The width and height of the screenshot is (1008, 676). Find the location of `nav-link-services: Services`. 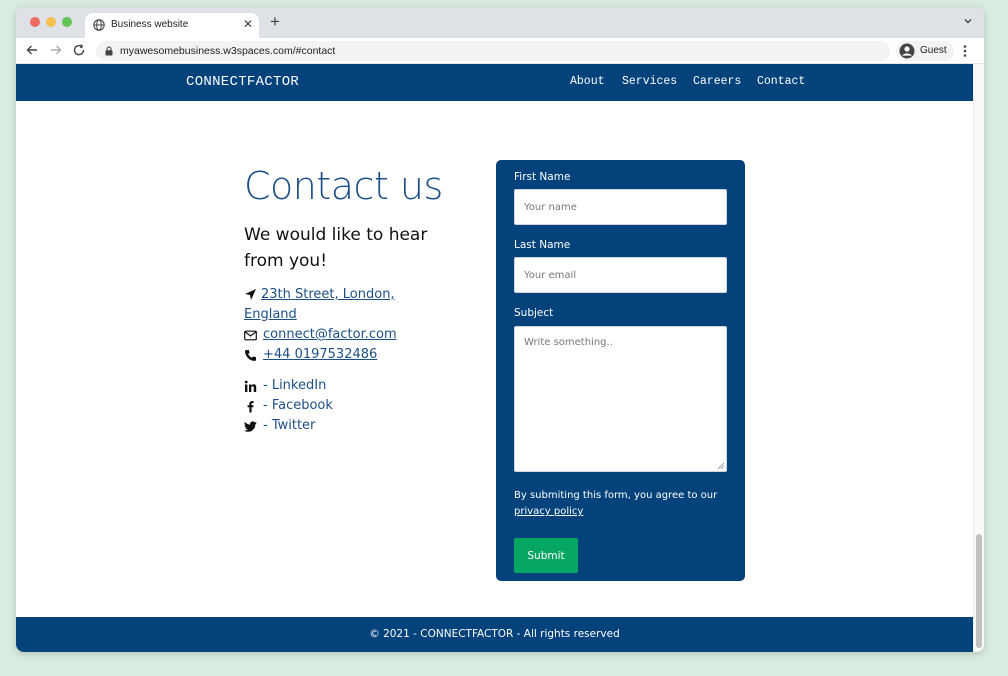

nav-link-services: Services is located at coordinates (649, 81).